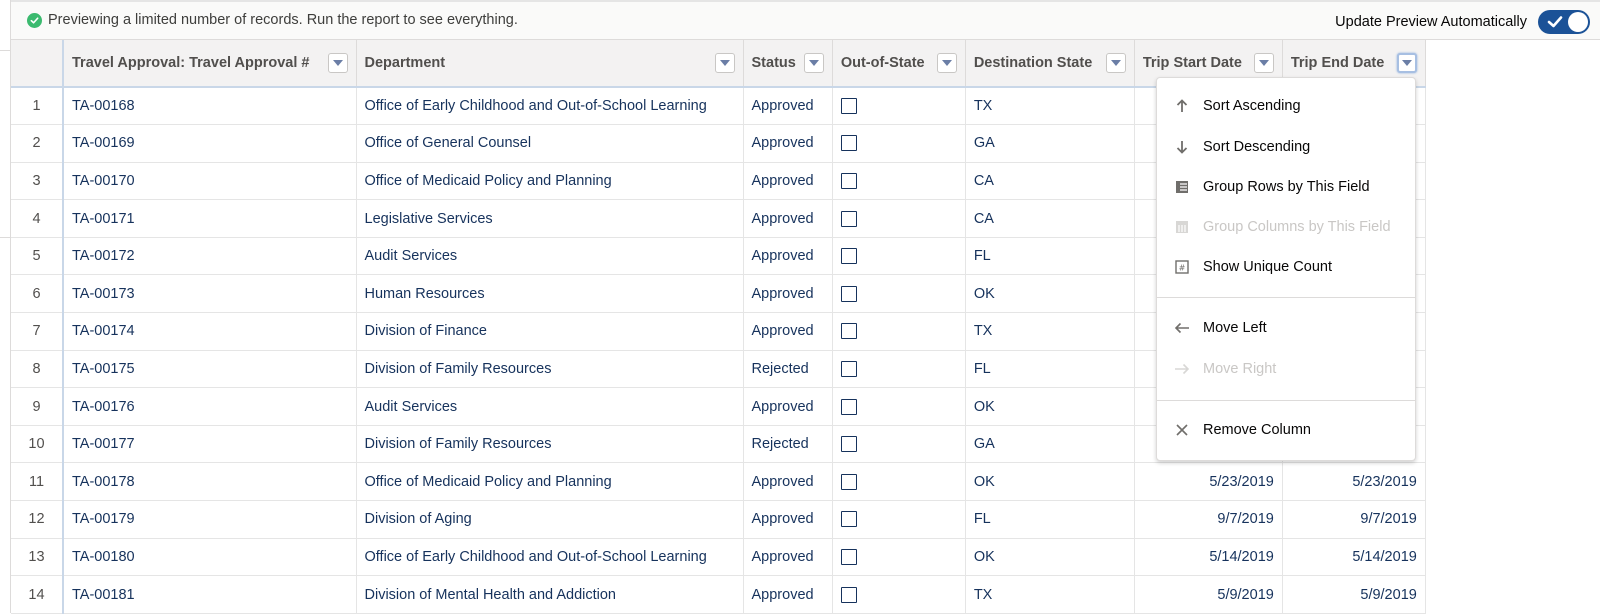  Describe the element at coordinates (1182, 187) in the screenshot. I see `group-rows-icon` at that location.